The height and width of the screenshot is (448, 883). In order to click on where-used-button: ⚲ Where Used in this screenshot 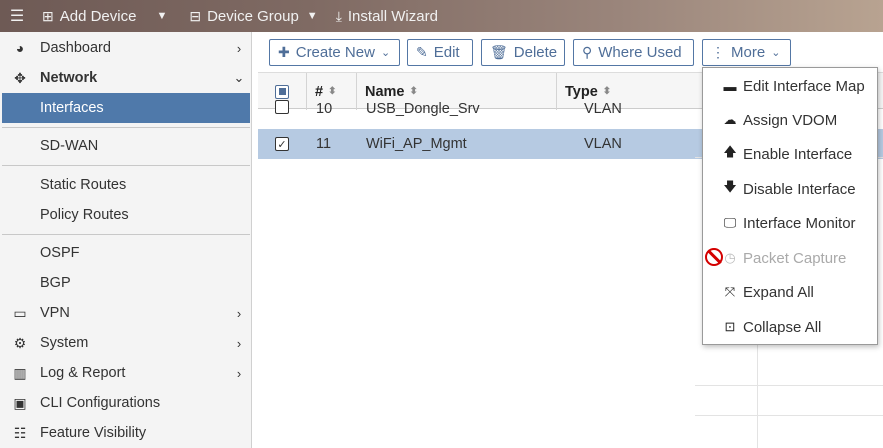, I will do `click(633, 52)`.